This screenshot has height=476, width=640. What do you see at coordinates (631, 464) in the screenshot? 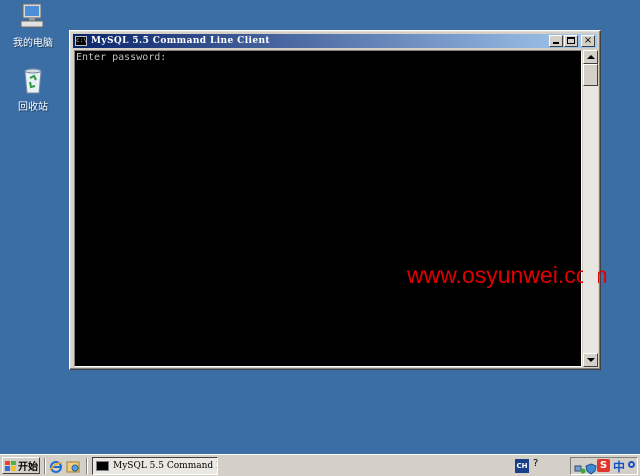
I see `ime-punctuation-icon` at bounding box center [631, 464].